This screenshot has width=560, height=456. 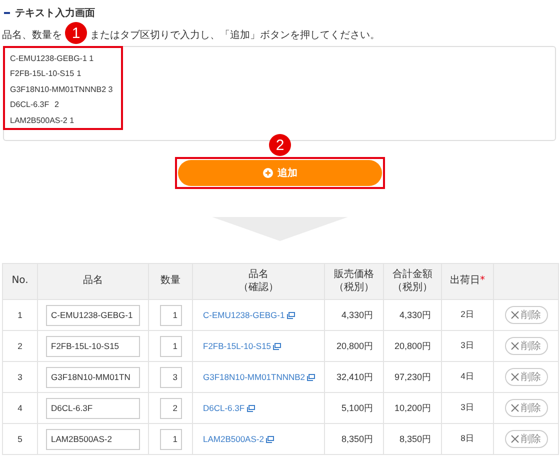 What do you see at coordinates (280, 145) in the screenshot?
I see `step-badge: 2` at bounding box center [280, 145].